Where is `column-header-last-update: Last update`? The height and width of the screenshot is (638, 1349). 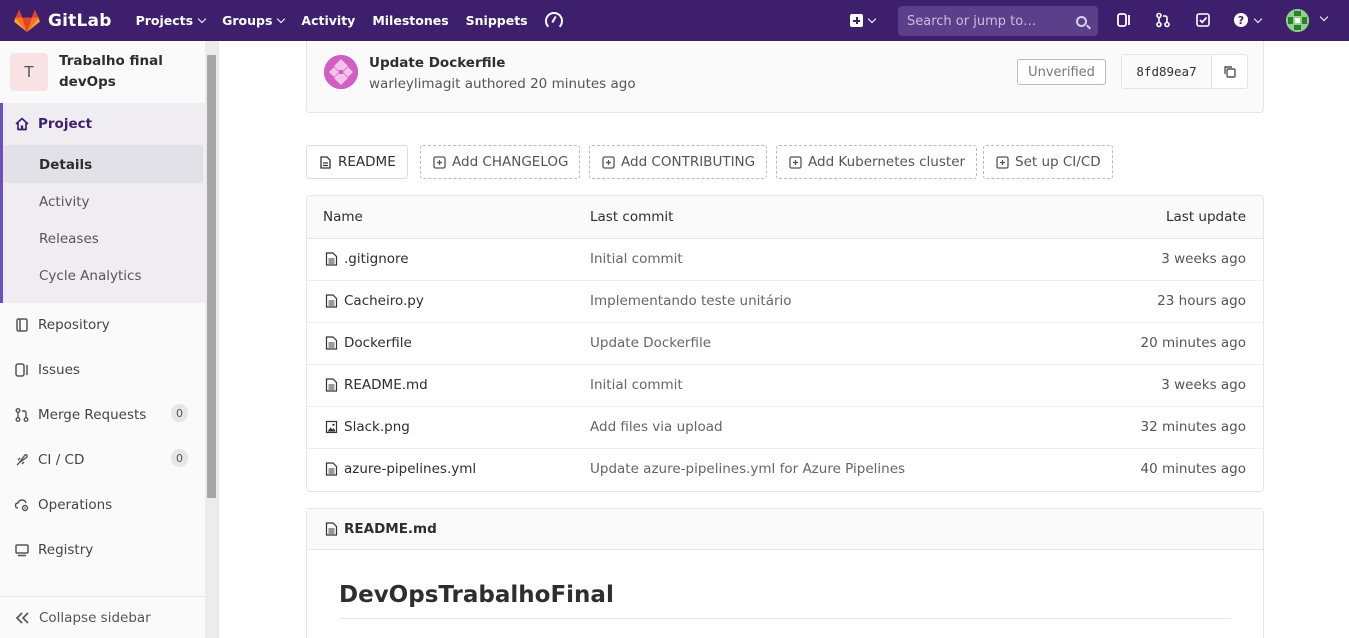
column-header-last-update: Last update is located at coordinates (1206, 217).